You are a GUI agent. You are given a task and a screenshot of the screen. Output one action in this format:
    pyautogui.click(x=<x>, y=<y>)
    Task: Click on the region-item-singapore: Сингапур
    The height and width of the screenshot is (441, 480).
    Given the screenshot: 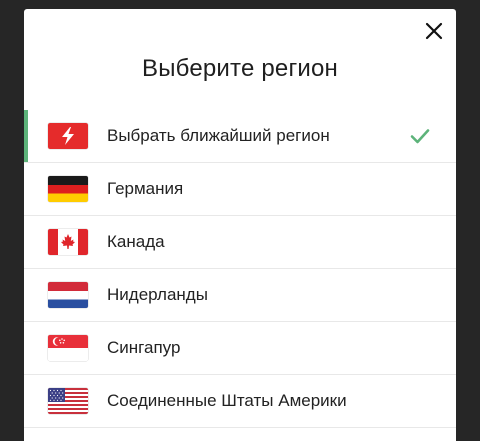 What is the action you would take?
    pyautogui.click(x=240, y=348)
    